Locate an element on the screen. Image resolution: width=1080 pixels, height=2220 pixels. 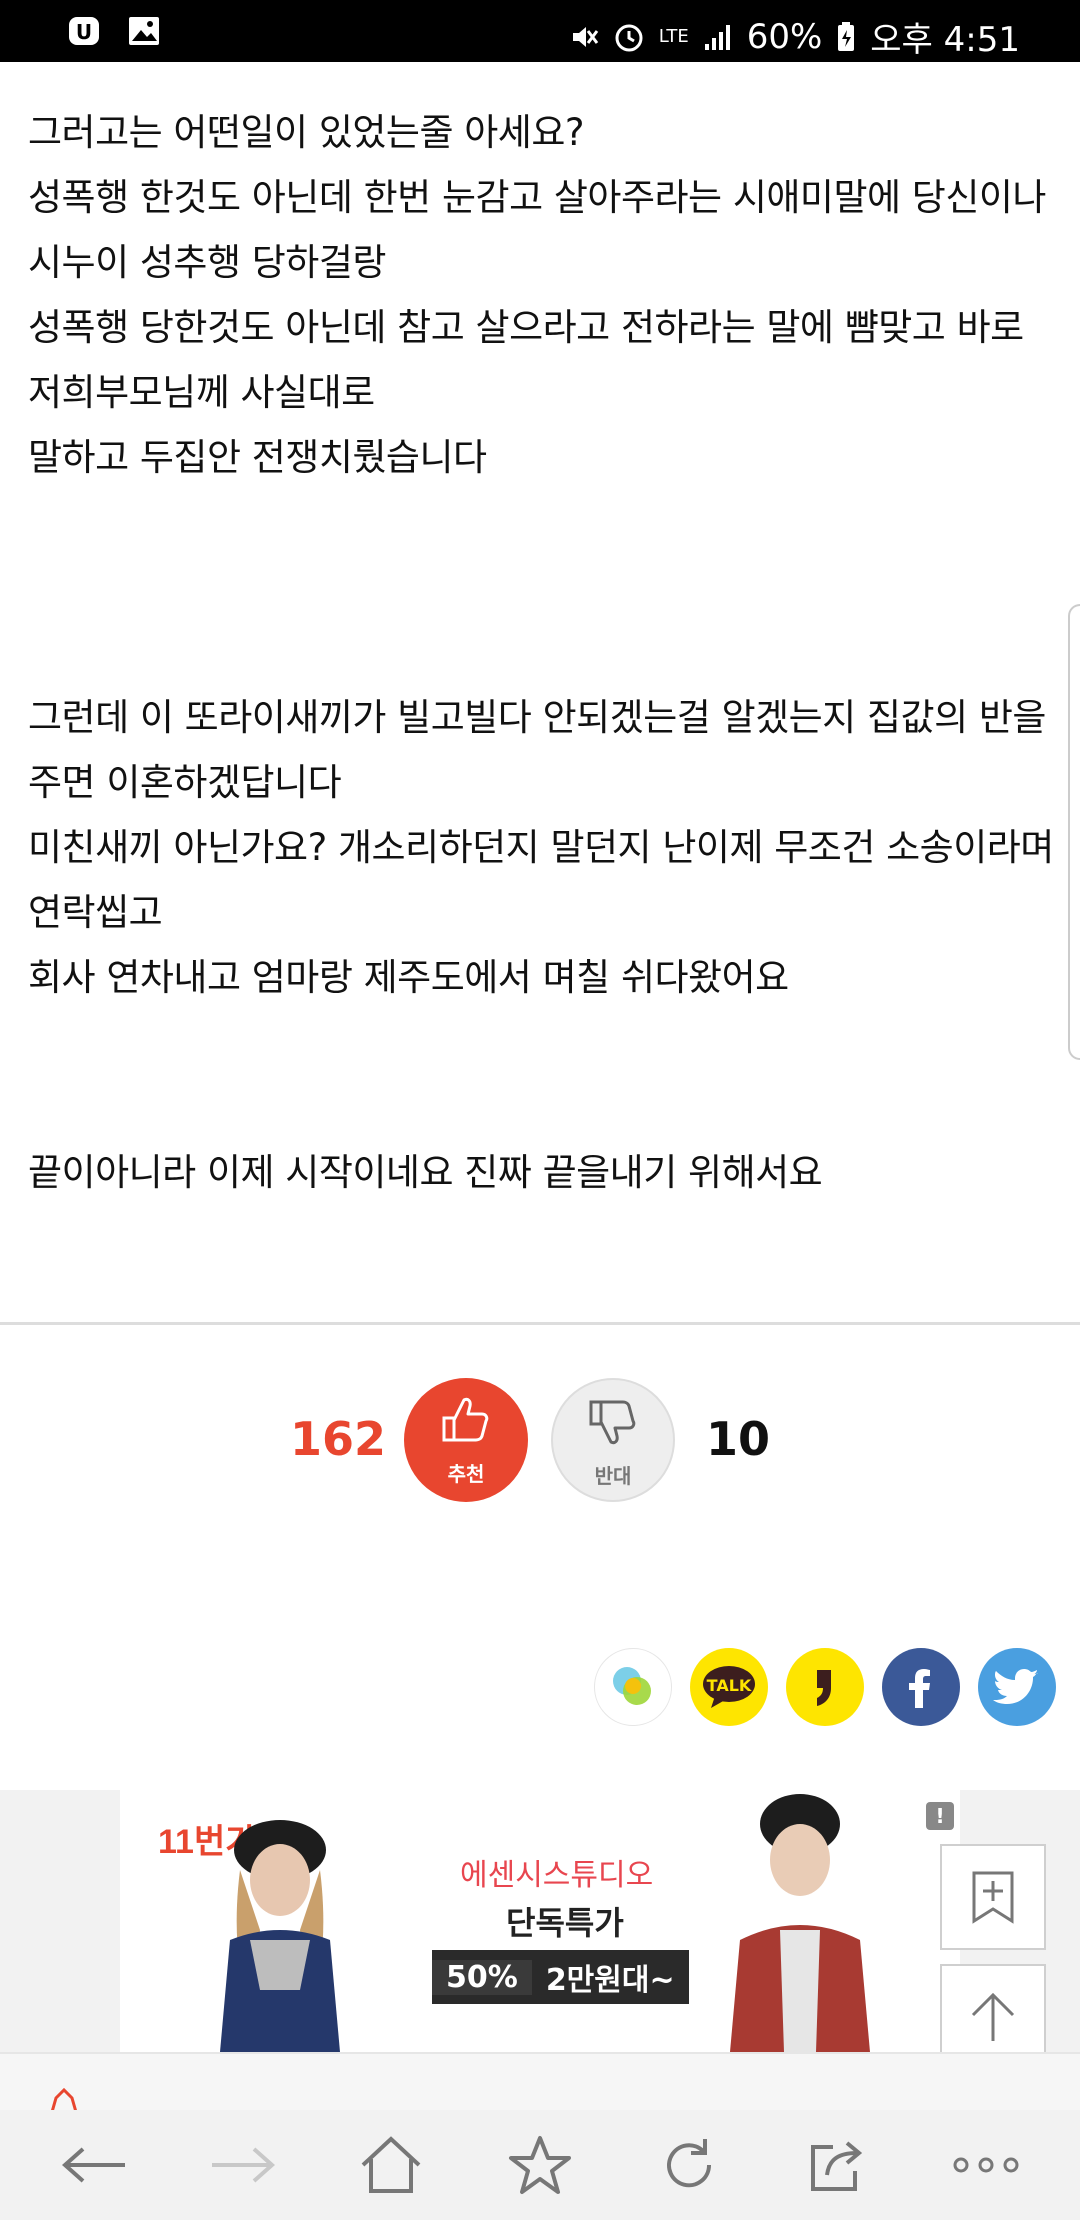
kakaostory-icon is located at coordinates (632, 1686).